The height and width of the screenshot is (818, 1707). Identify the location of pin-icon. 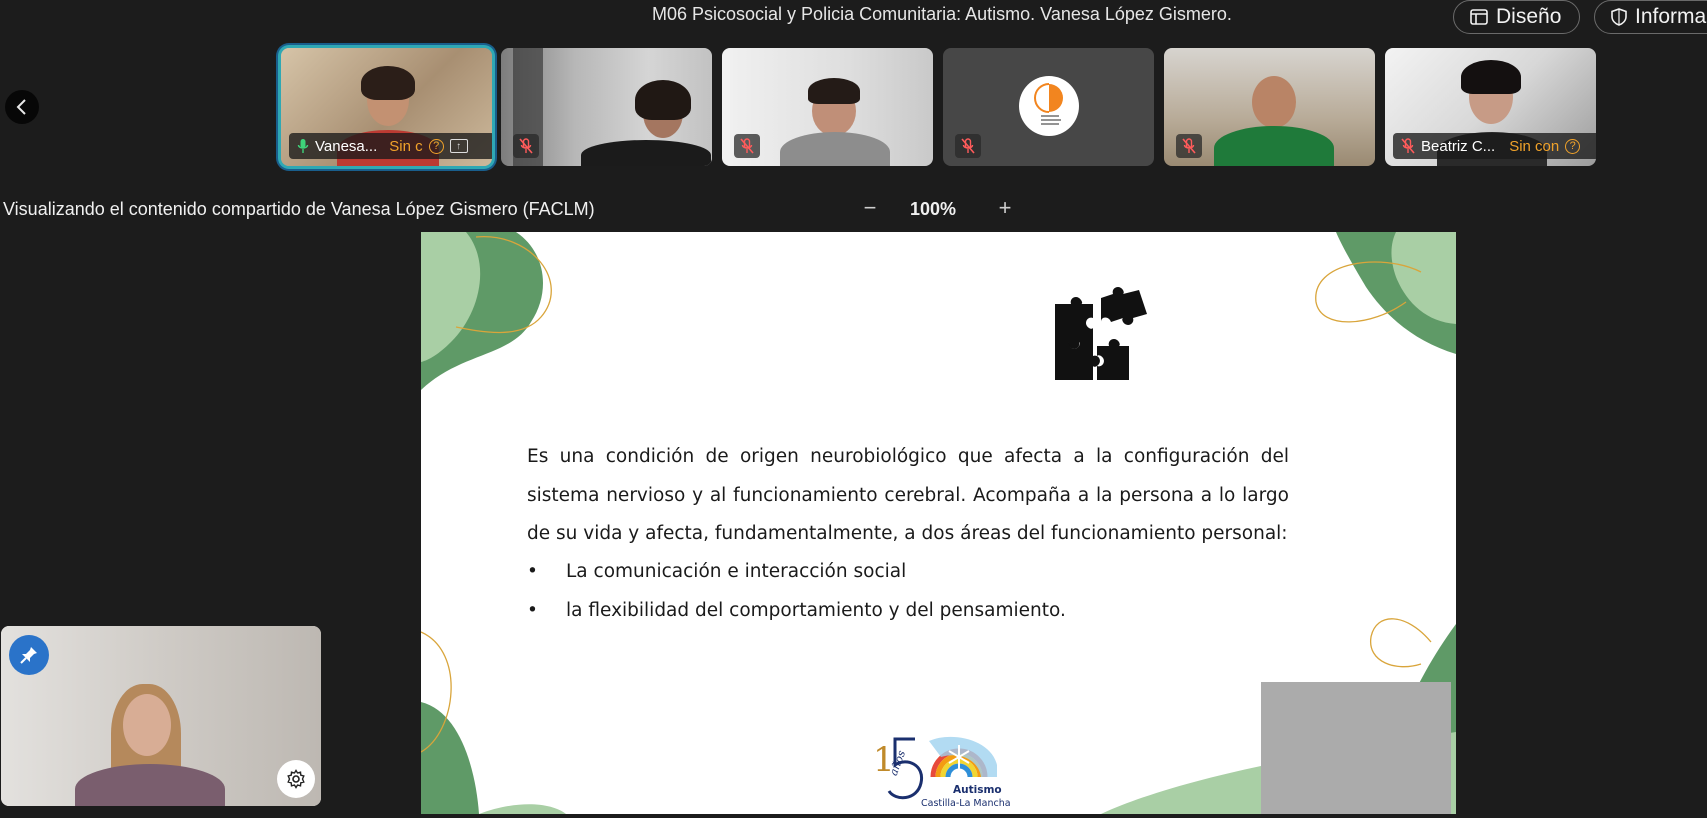
(28, 655).